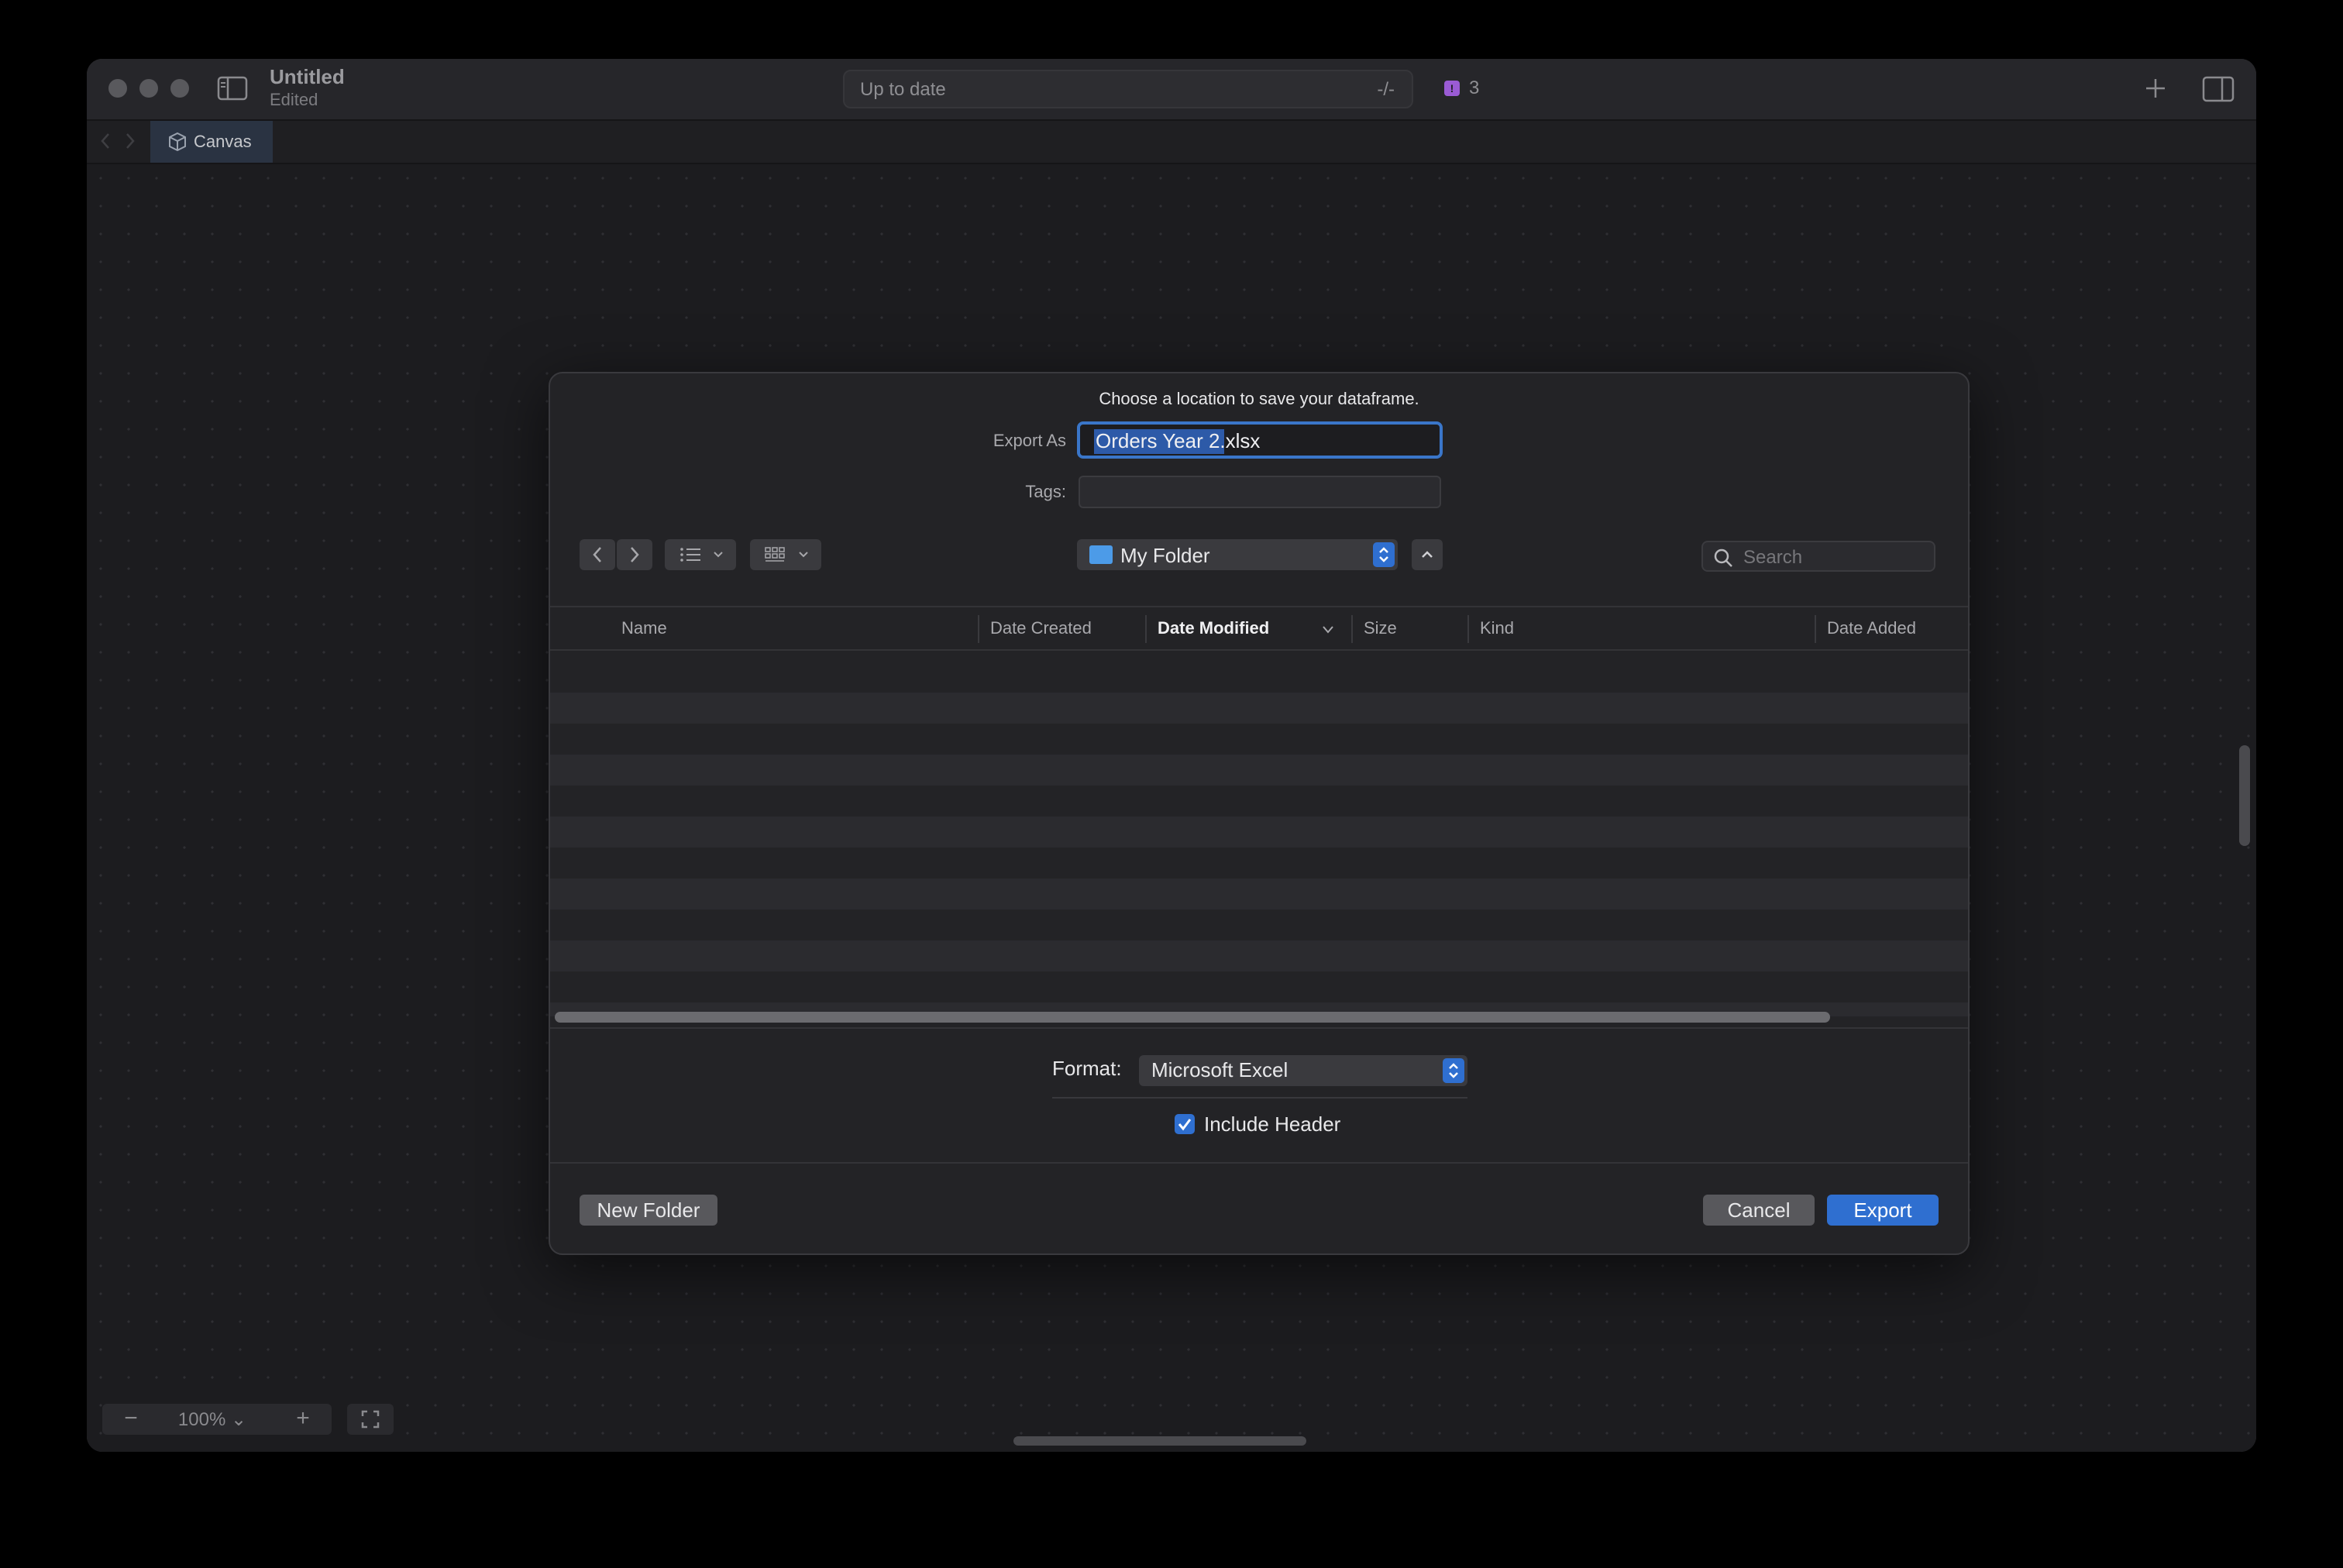  What do you see at coordinates (1237, 554) in the screenshot?
I see `location-popup: My Folder` at bounding box center [1237, 554].